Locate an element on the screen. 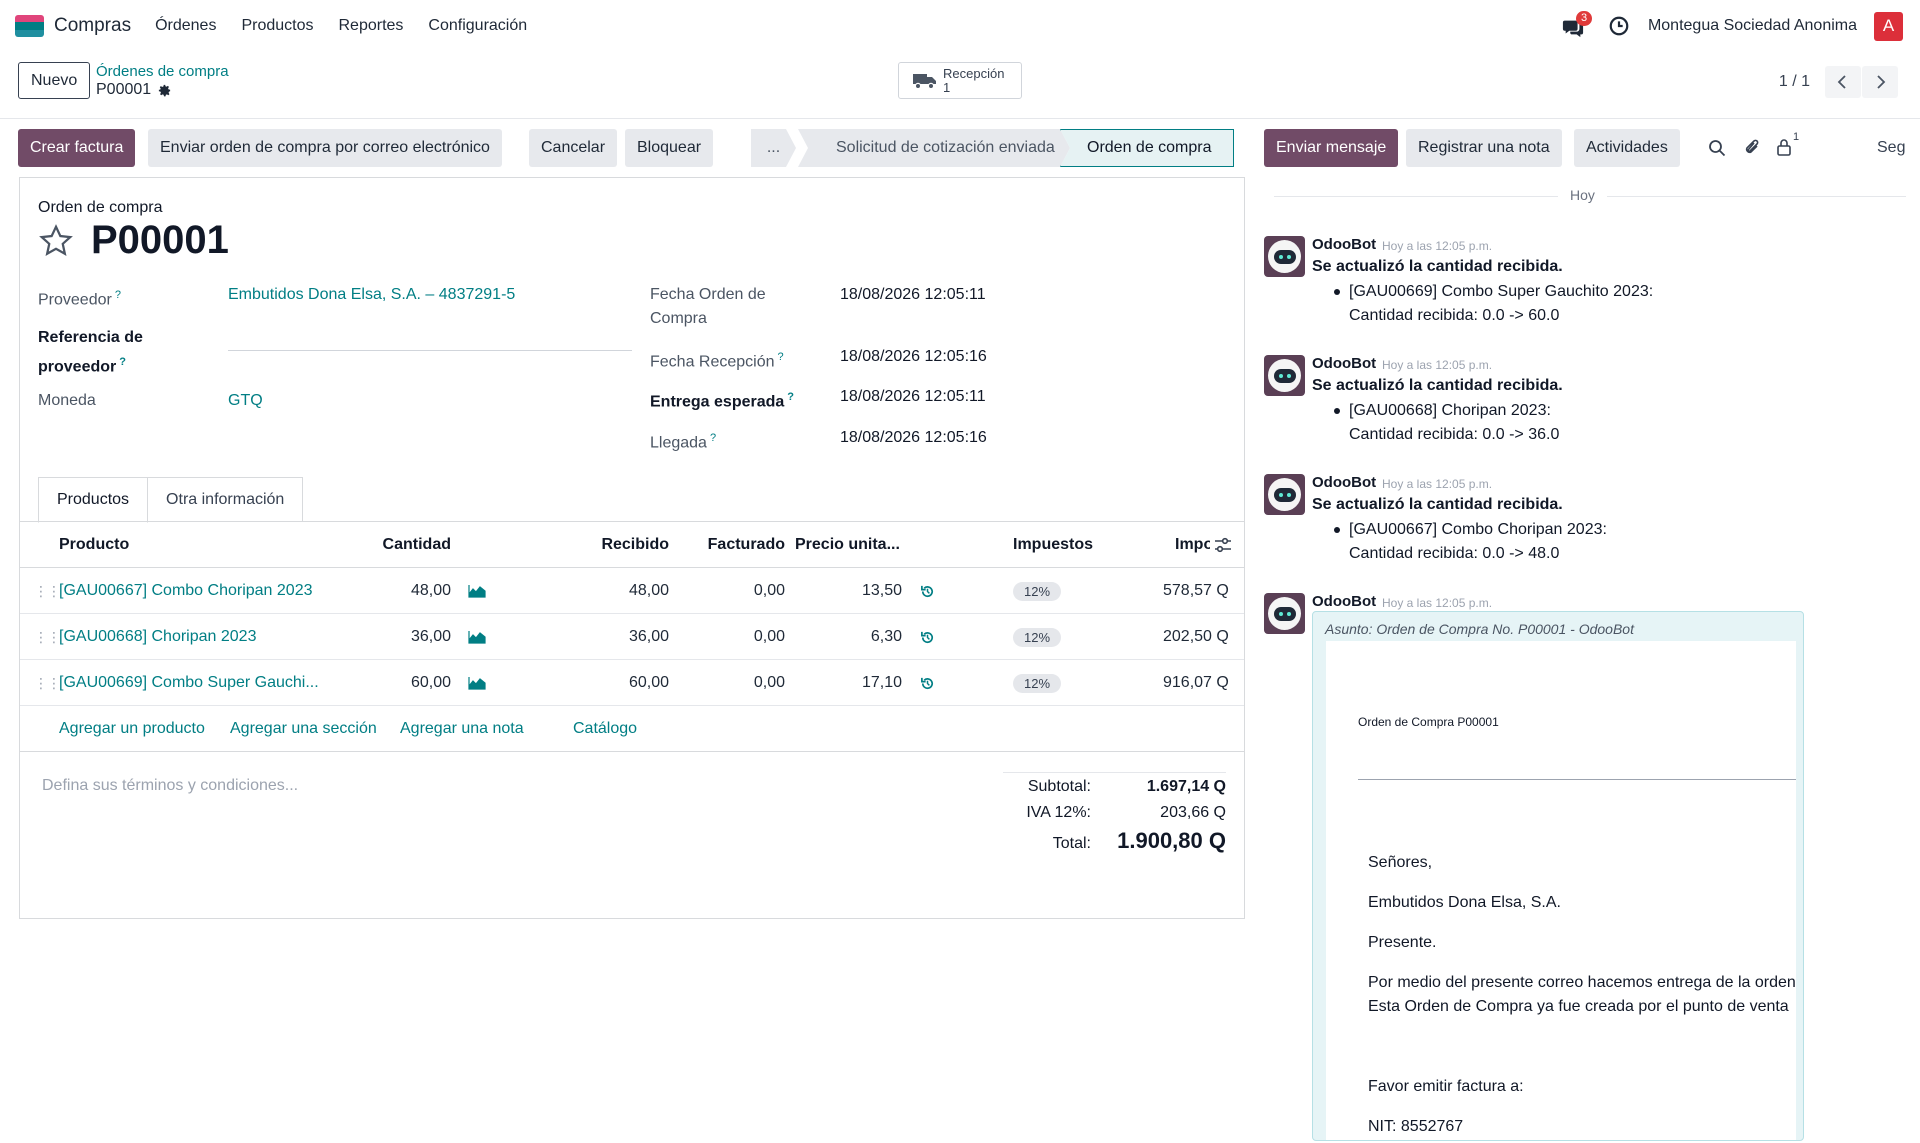 The image size is (1920, 1143). line-quantity: 60,00 is located at coordinates (431, 683).